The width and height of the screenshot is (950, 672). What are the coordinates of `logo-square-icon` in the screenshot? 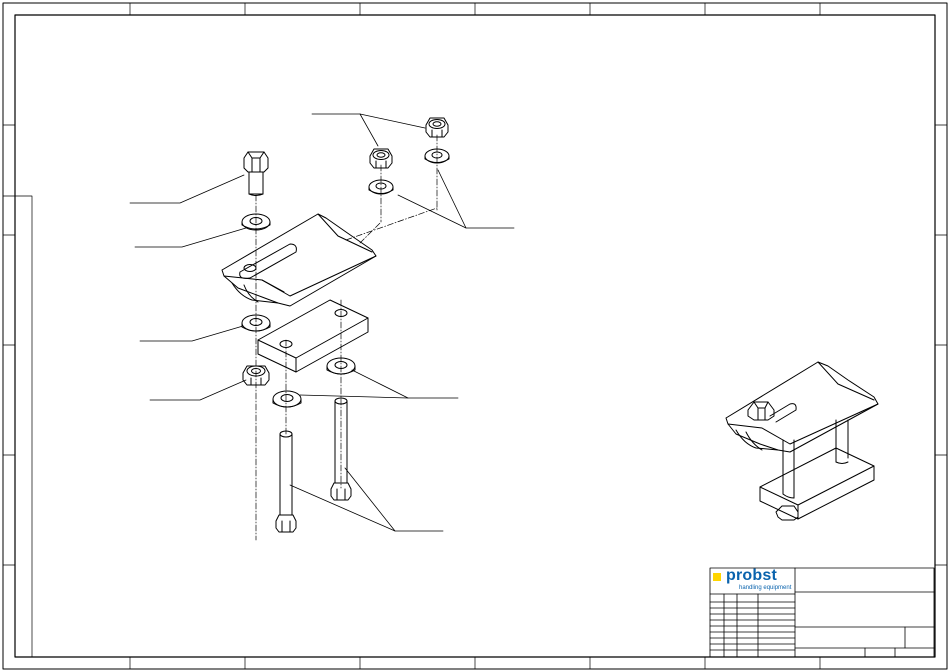 It's located at (717, 577).